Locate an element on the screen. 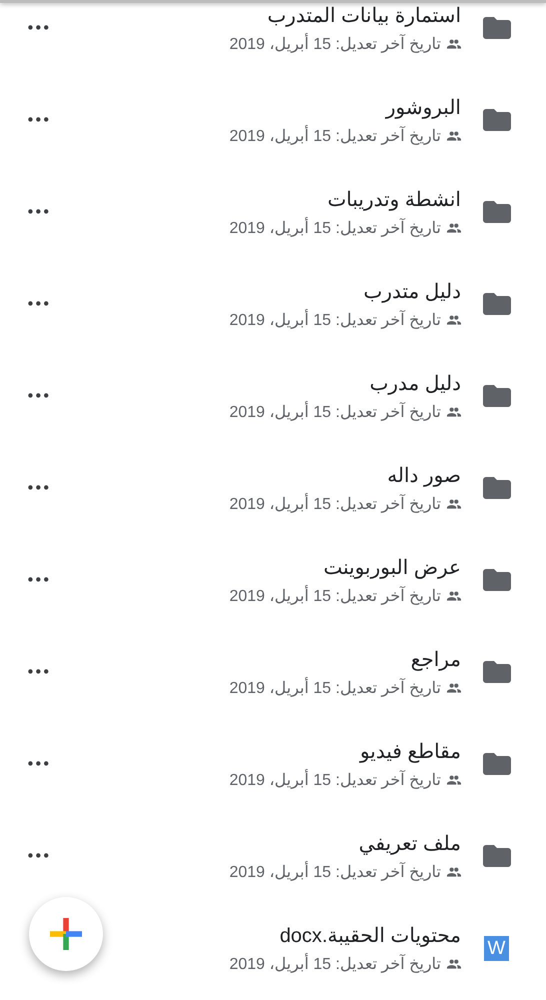 The image size is (546, 1000). plus-icon is located at coordinates (66, 934).